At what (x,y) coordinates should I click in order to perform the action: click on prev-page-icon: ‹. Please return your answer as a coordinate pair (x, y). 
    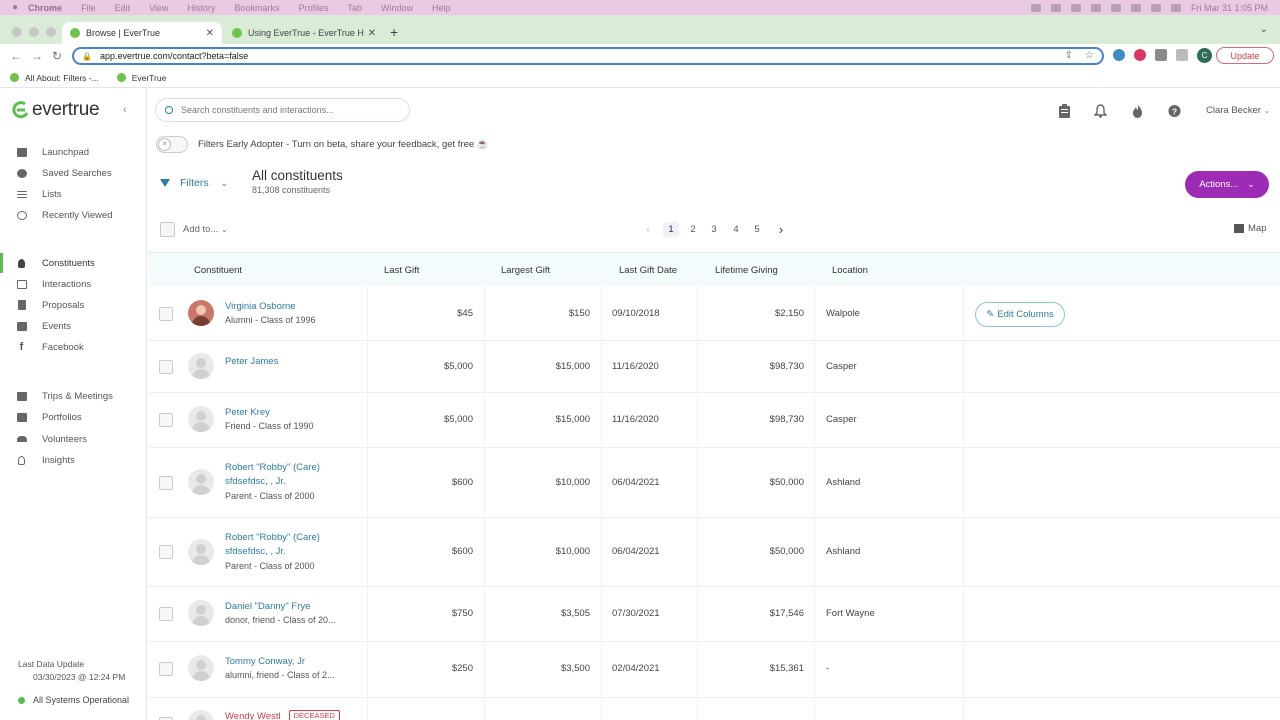
    Looking at the image, I should click on (648, 229).